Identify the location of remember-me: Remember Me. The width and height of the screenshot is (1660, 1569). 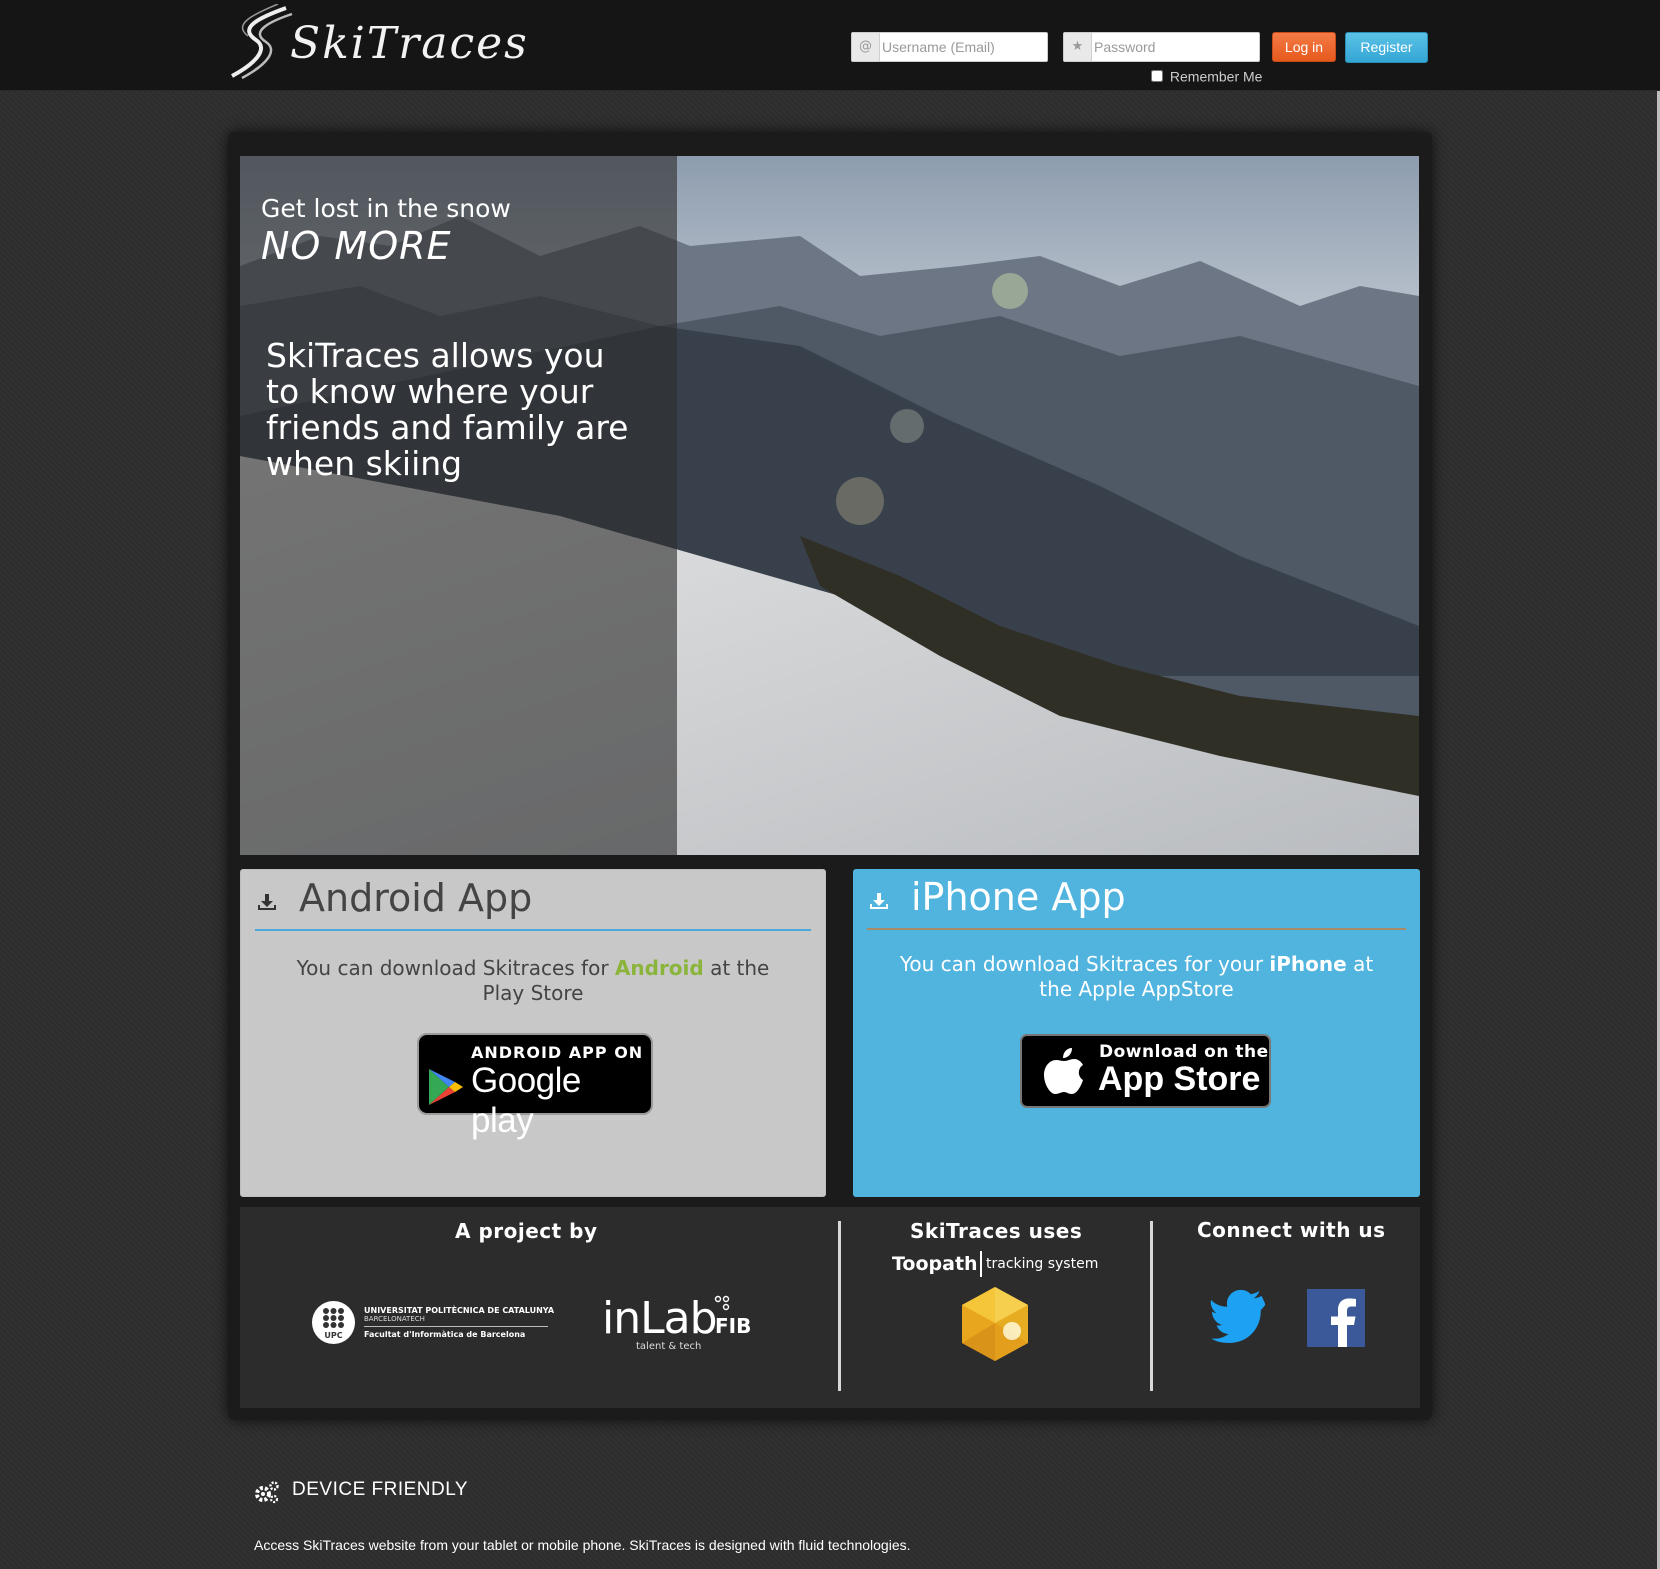
(1207, 76).